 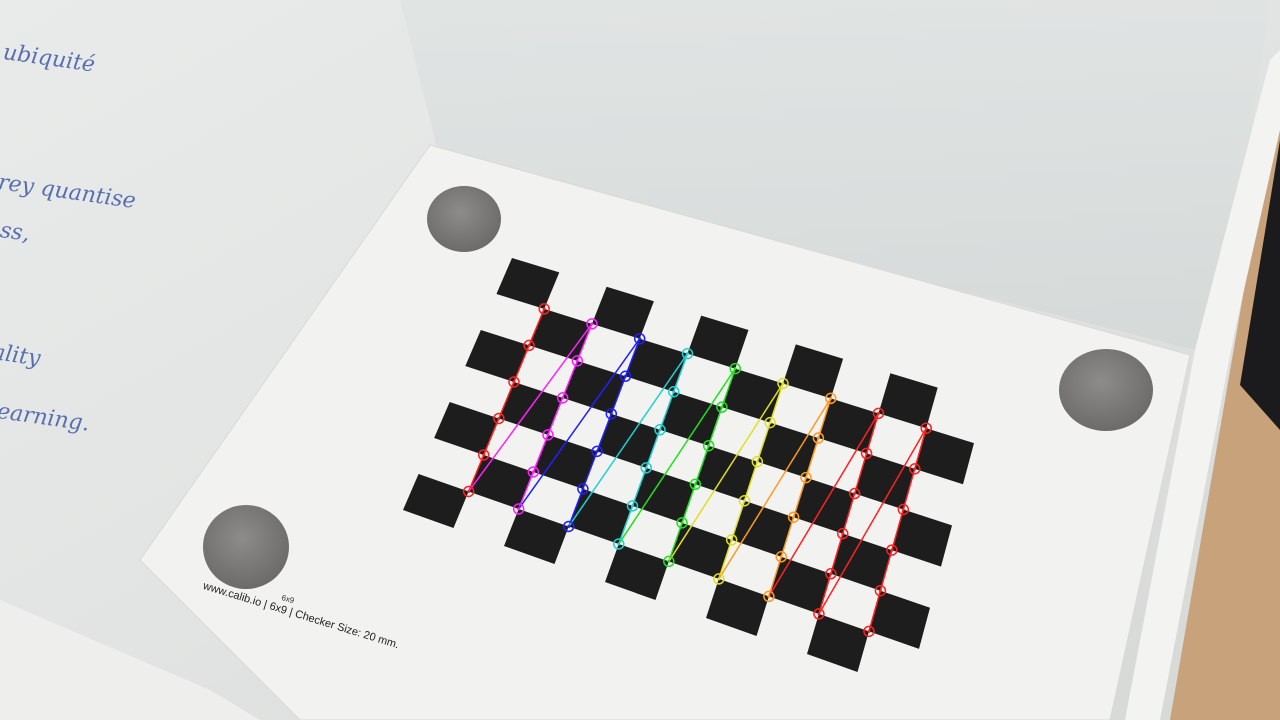 What do you see at coordinates (16, 232) in the screenshot?
I see `handwriting-line-3: ss,` at bounding box center [16, 232].